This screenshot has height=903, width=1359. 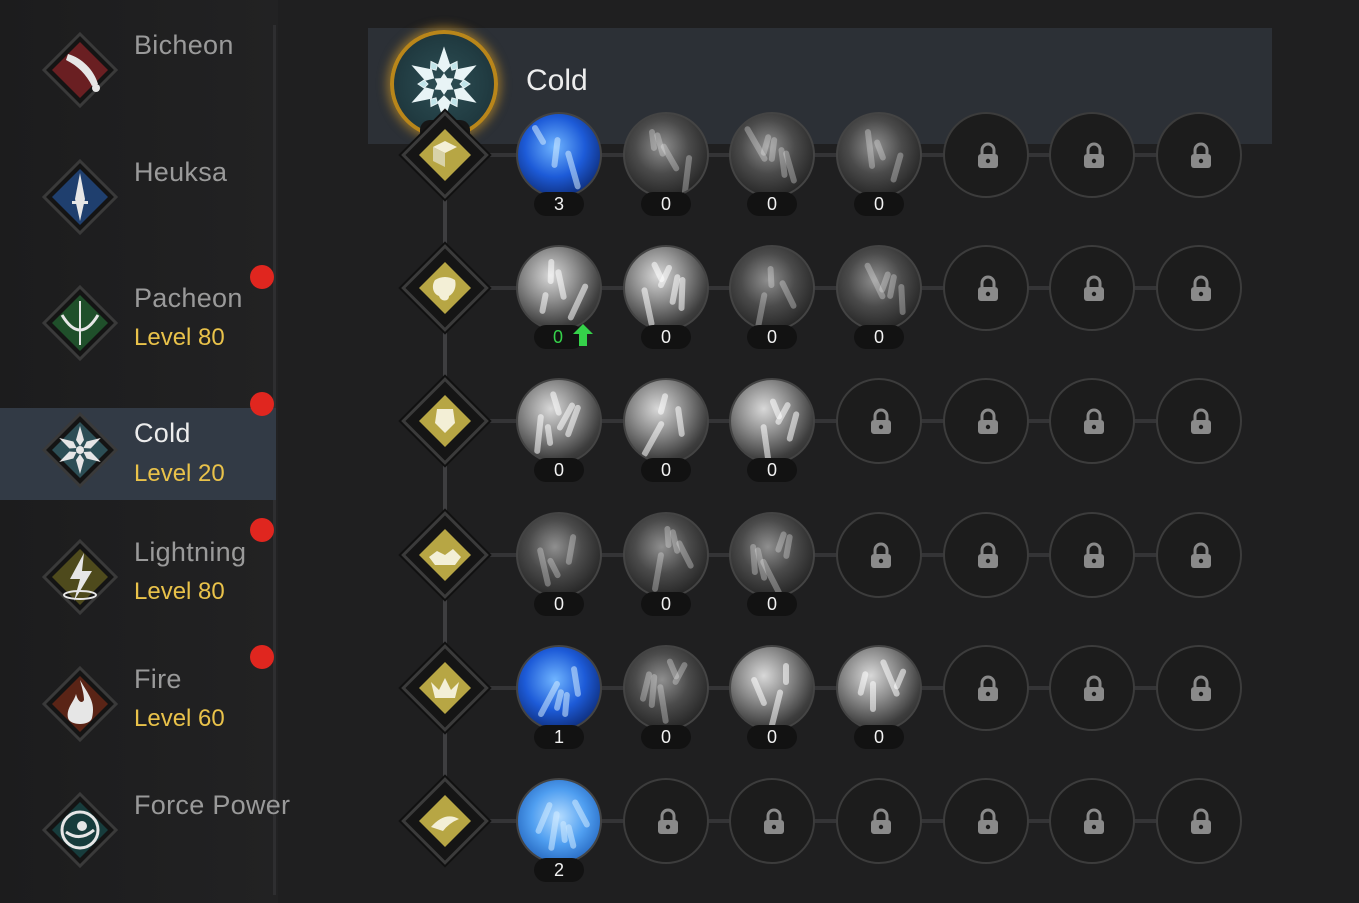 What do you see at coordinates (138, 454) in the screenshot?
I see `sidebar-item-cold: Cold Level 20` at bounding box center [138, 454].